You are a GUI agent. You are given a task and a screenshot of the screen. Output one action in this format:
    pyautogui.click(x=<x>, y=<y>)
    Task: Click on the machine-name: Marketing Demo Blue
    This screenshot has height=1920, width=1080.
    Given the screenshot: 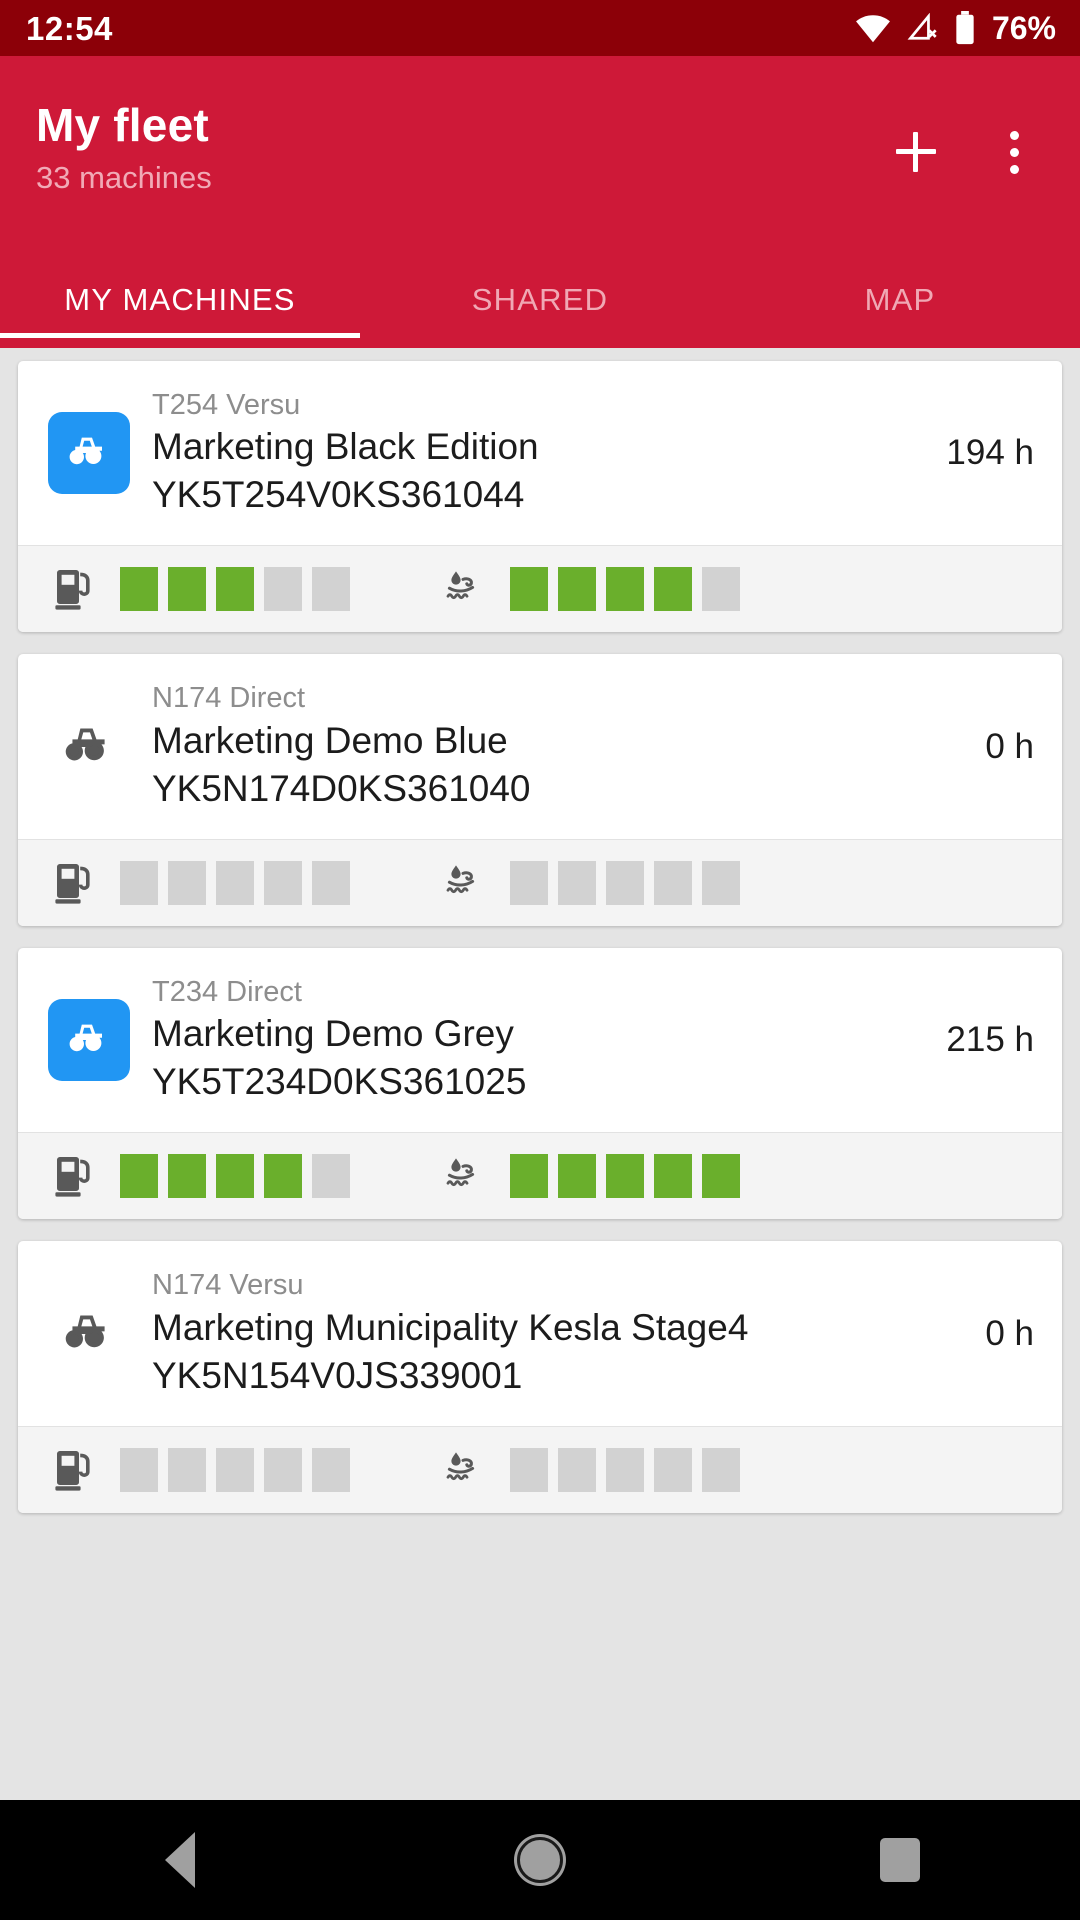 What is the action you would take?
    pyautogui.click(x=330, y=740)
    